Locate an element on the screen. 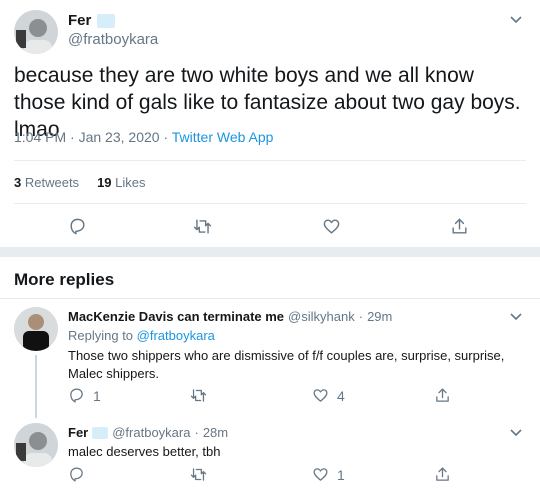 The image size is (540, 488). tweet-stats: 3 Retweets 19 Likes is located at coordinates (80, 182).